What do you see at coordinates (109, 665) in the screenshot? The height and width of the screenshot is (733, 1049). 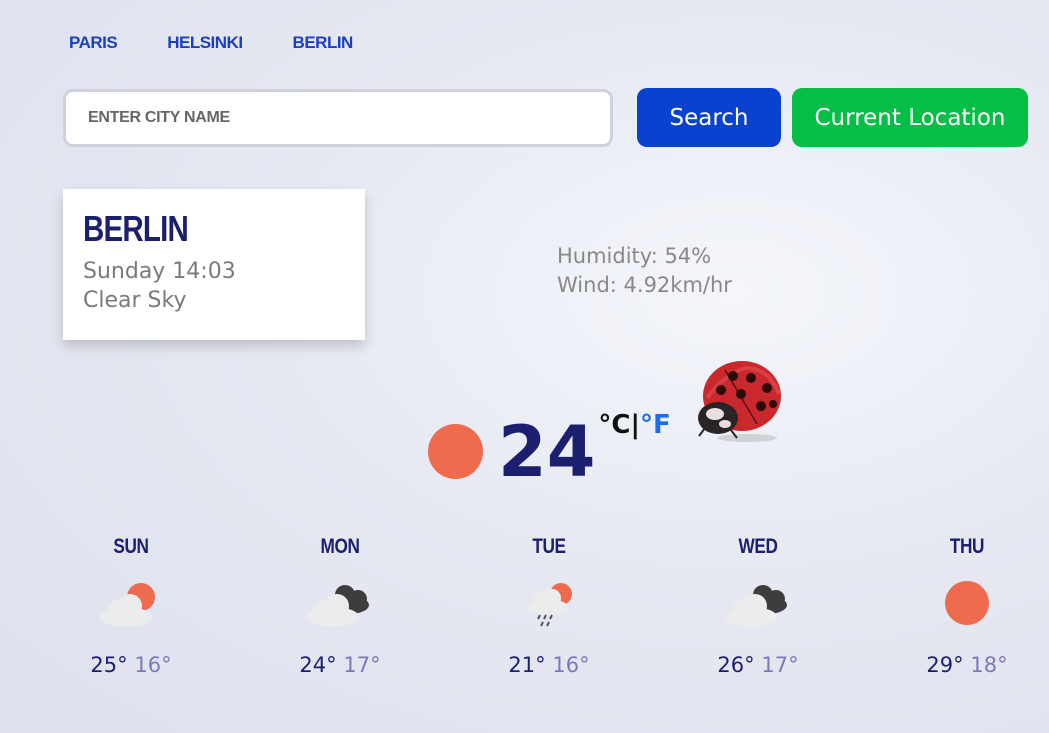 I see `forecast-max-temp: 25°` at bounding box center [109, 665].